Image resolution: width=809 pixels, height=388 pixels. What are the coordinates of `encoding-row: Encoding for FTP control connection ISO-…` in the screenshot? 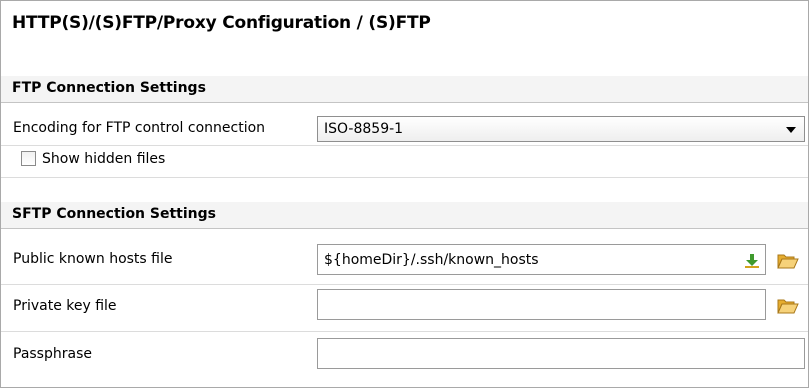 It's located at (404, 129).